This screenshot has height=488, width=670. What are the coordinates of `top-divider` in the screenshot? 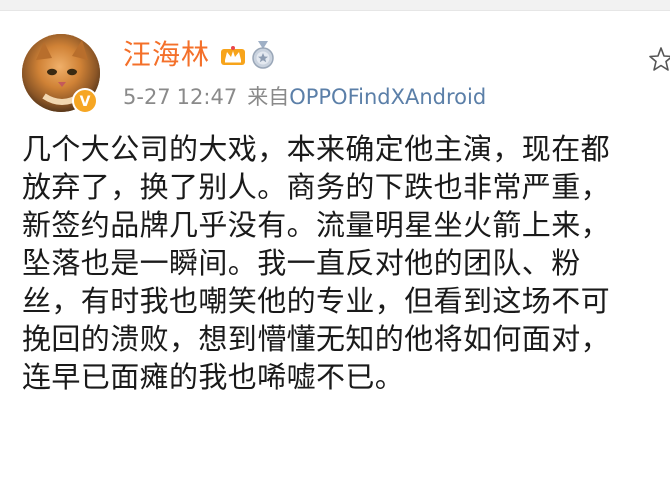 It's located at (335, 5).